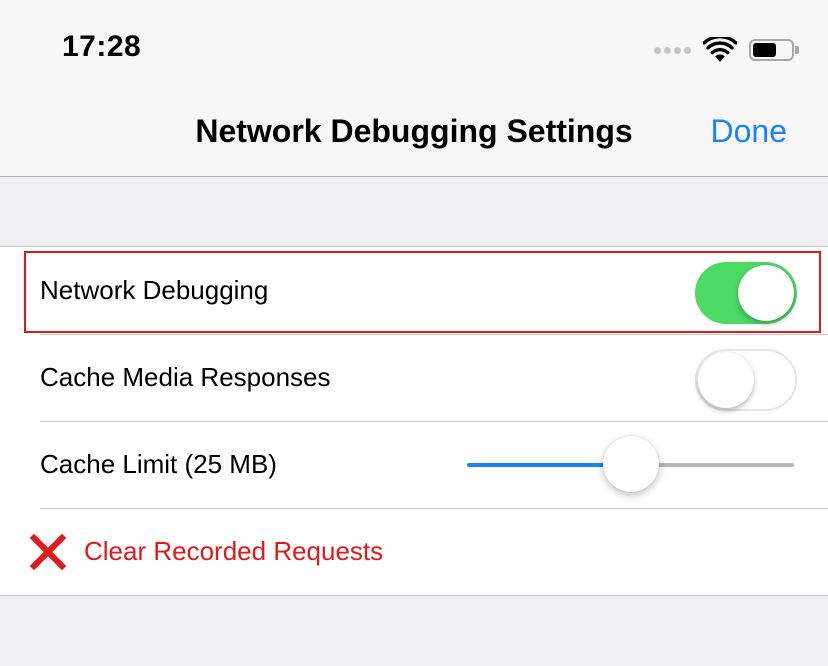 The width and height of the screenshot is (828, 666). I want to click on cache-limit-slider, so click(630, 464).